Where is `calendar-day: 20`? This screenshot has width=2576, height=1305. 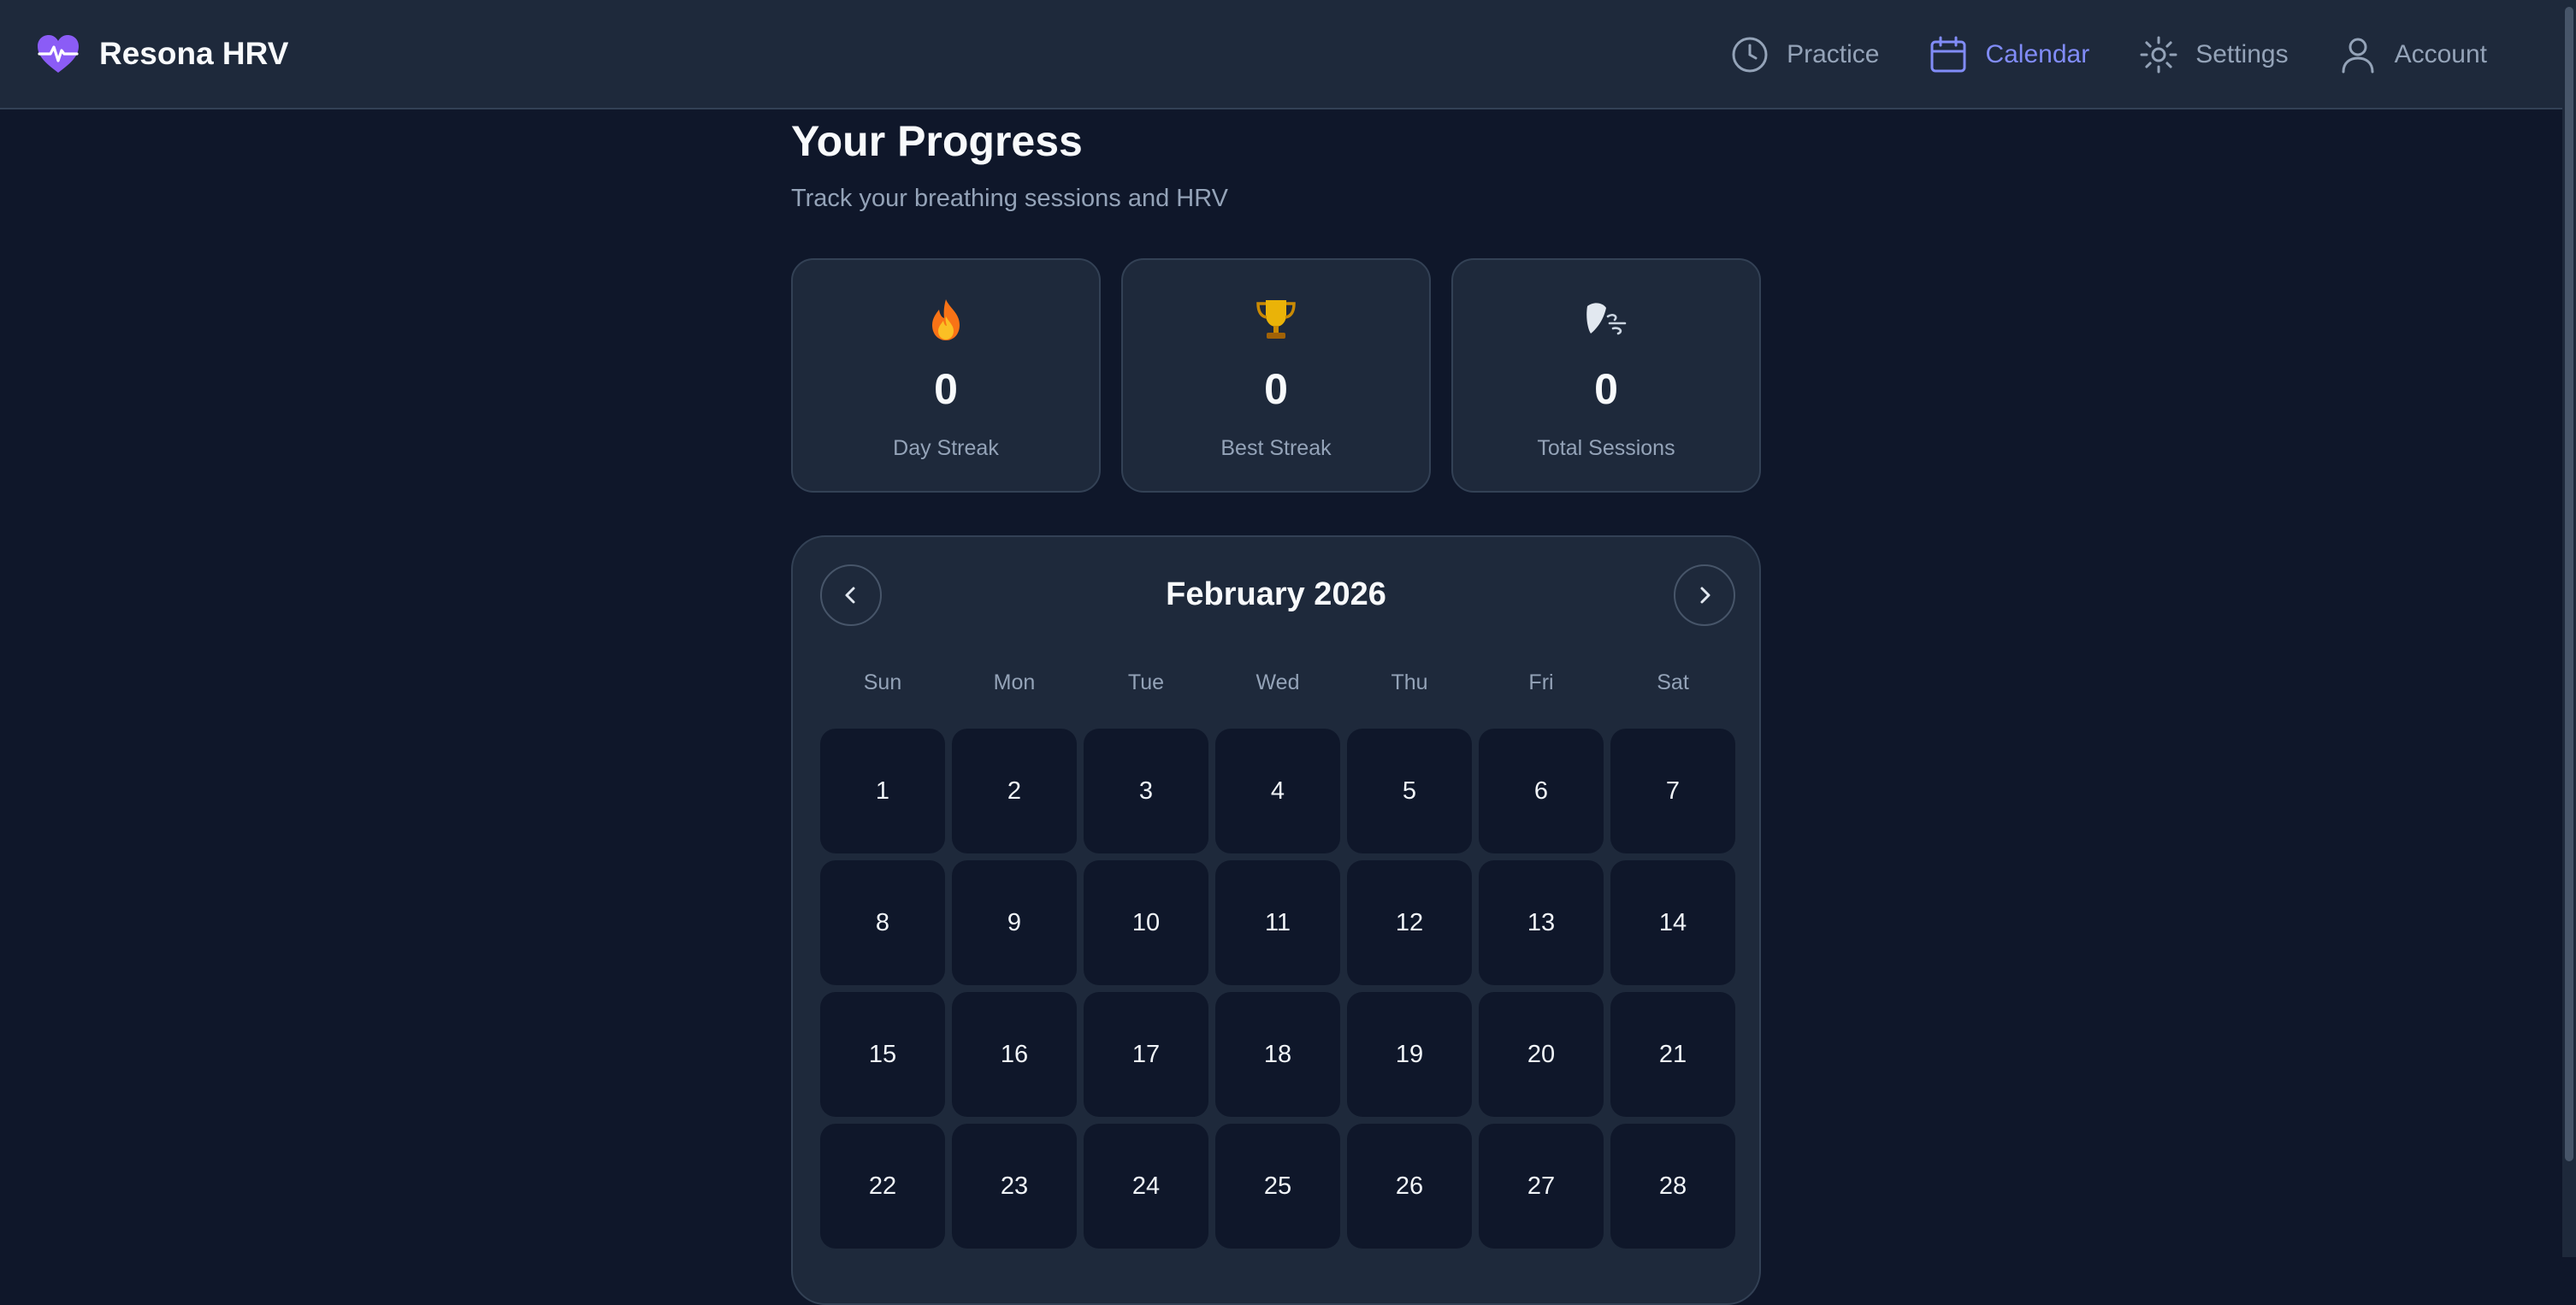 calendar-day: 20 is located at coordinates (1541, 1054).